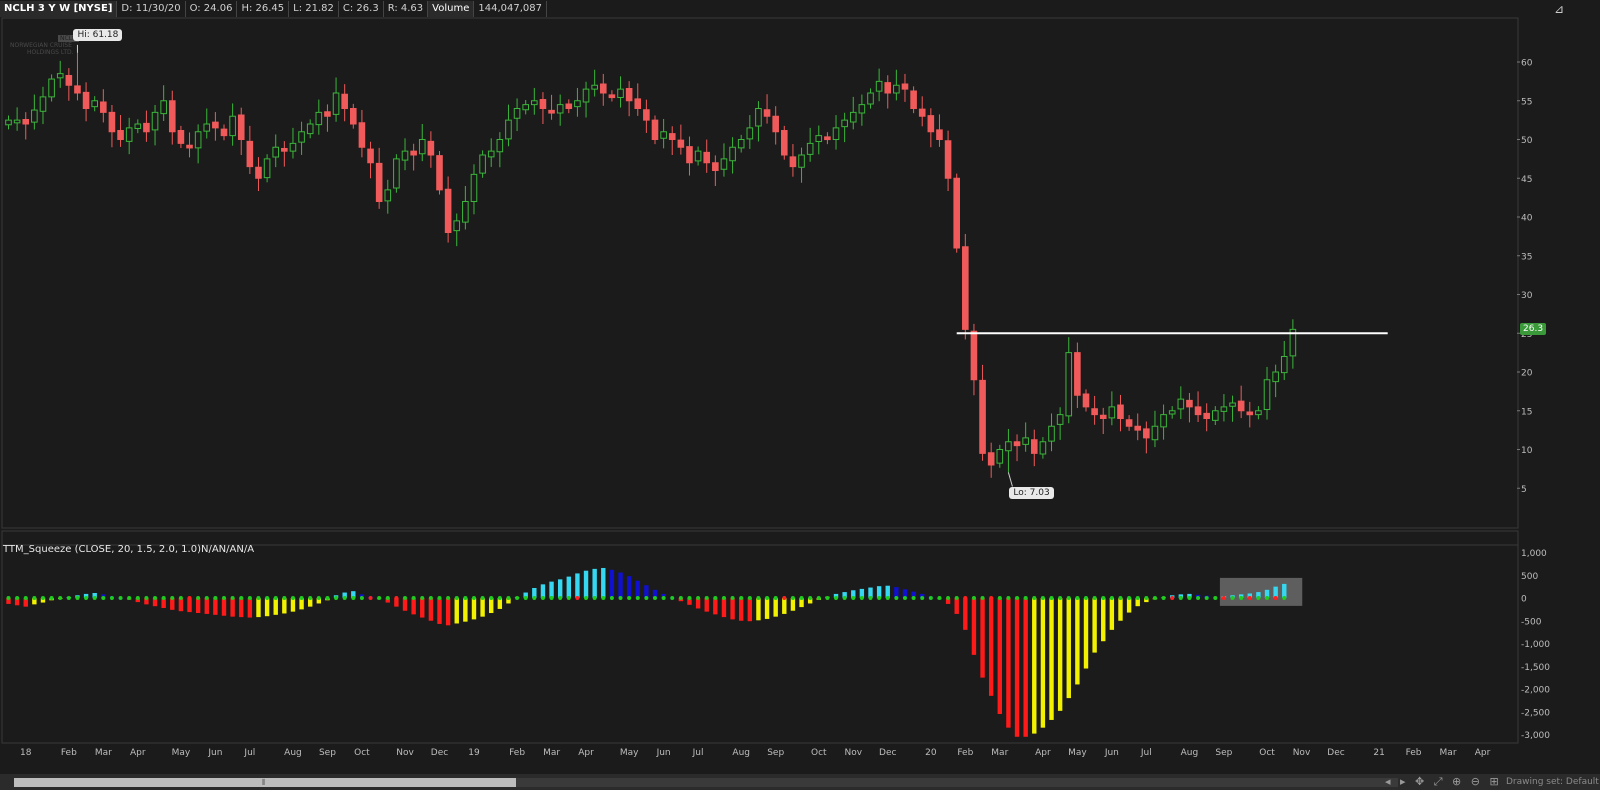  I want to click on horizontal-scrollbar: ⦀ ◂ ▸ ✥ ⤢ ⊕ ⊖ ⊞ Drawing set: Default, so click(800, 782).